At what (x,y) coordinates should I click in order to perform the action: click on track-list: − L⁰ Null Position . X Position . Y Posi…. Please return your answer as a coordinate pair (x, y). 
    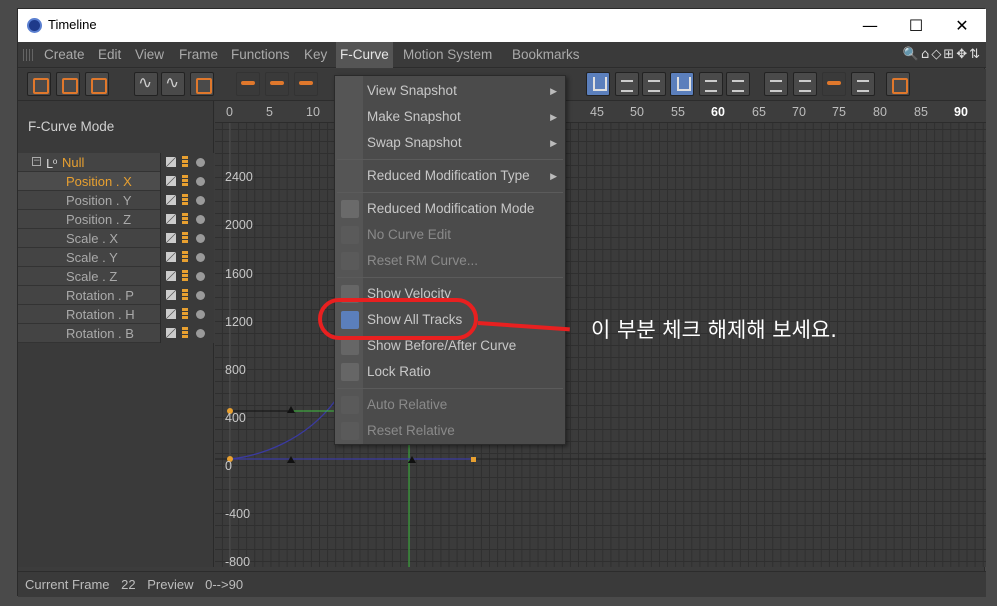
    Looking at the image, I should click on (116, 248).